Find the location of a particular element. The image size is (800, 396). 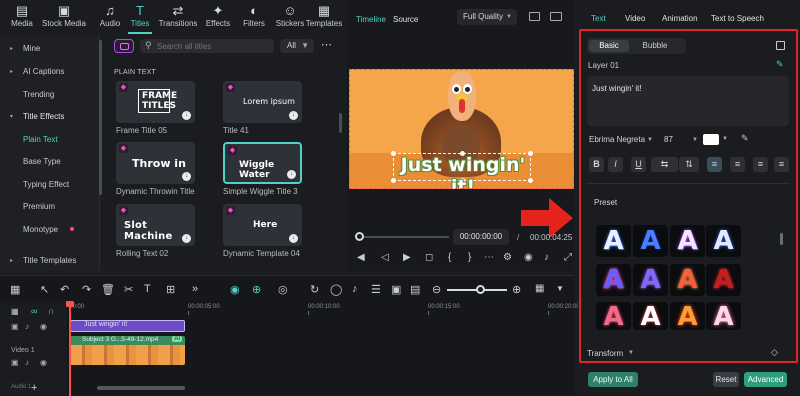

title-card: ◆ FRAME TITLES ↓ is located at coordinates (155, 102).